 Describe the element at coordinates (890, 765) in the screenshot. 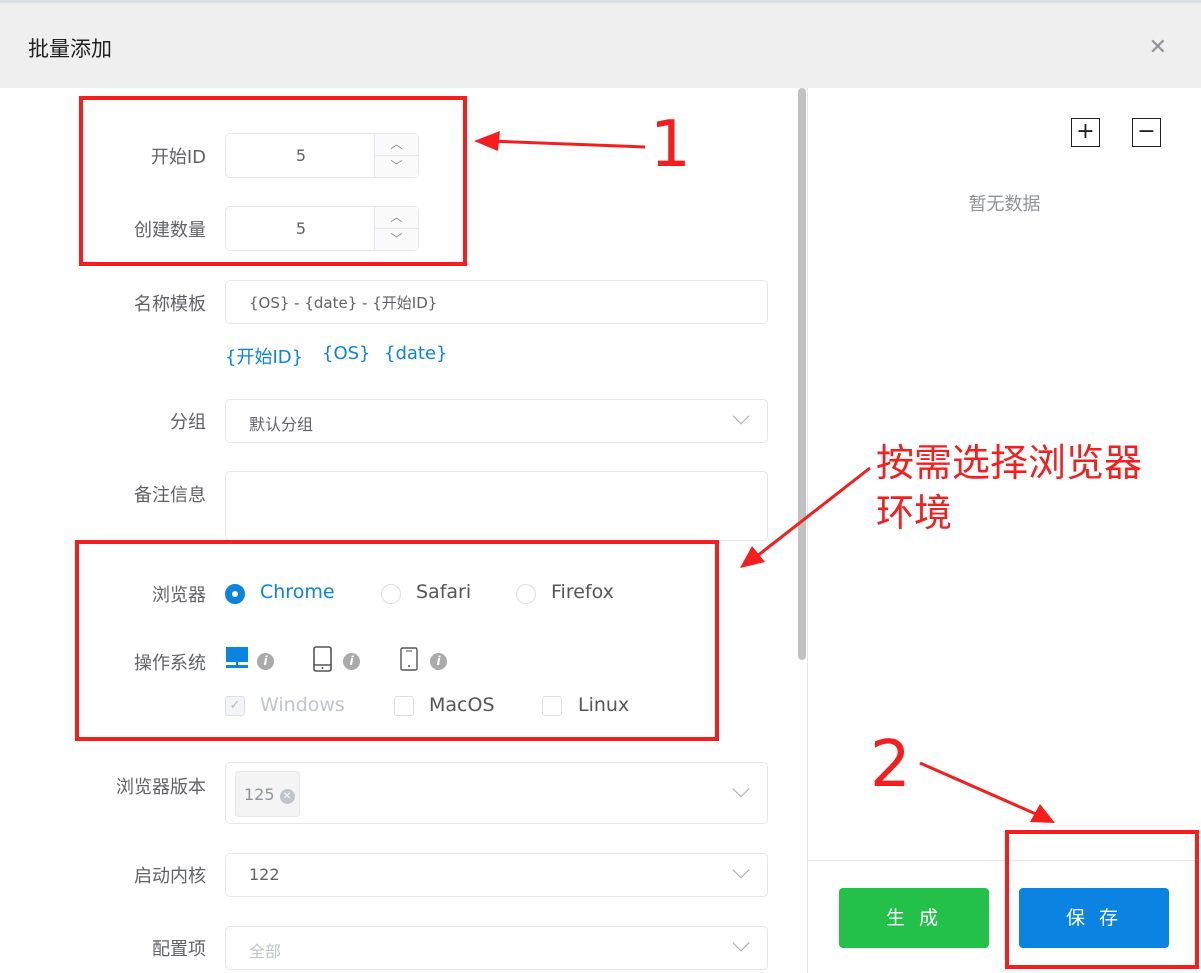

I see `annotation-2: 2` at that location.